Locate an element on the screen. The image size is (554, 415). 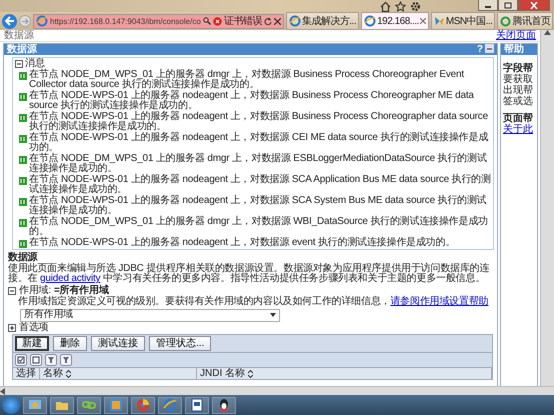
minimize-button is located at coordinates (488, 5).